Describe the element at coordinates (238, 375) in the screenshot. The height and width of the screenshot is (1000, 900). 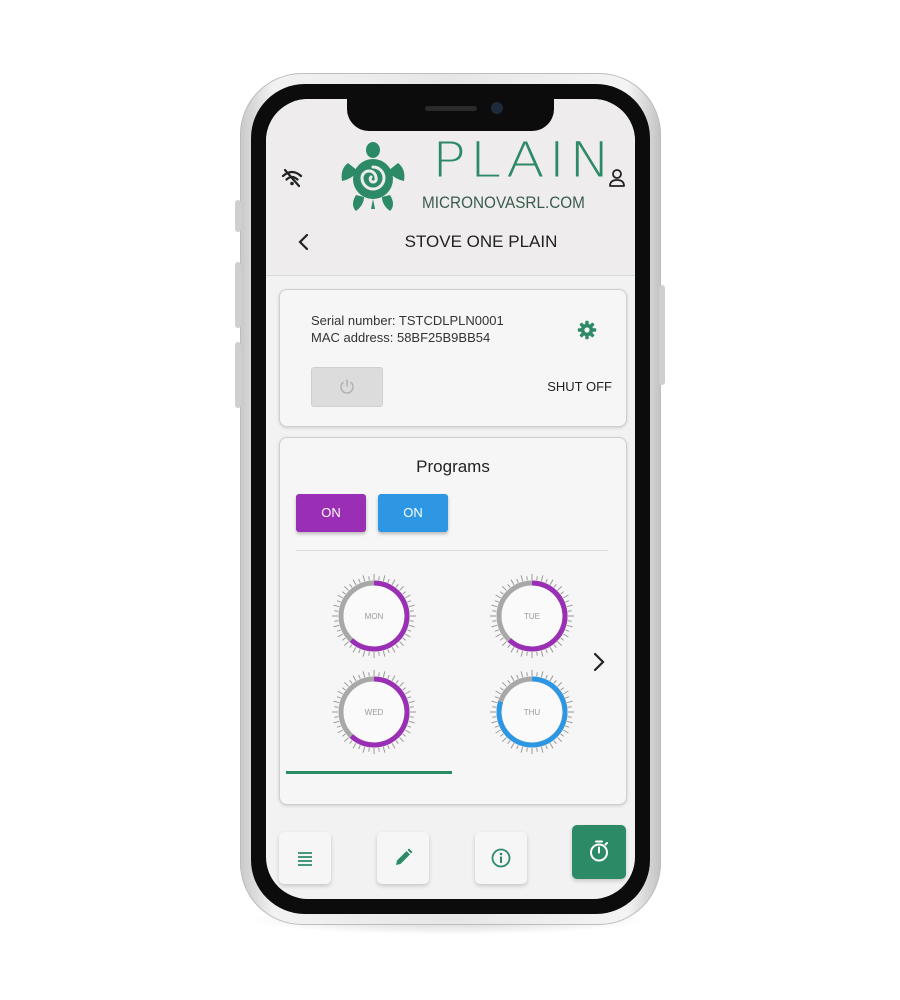
I see `phone-volume-down` at that location.